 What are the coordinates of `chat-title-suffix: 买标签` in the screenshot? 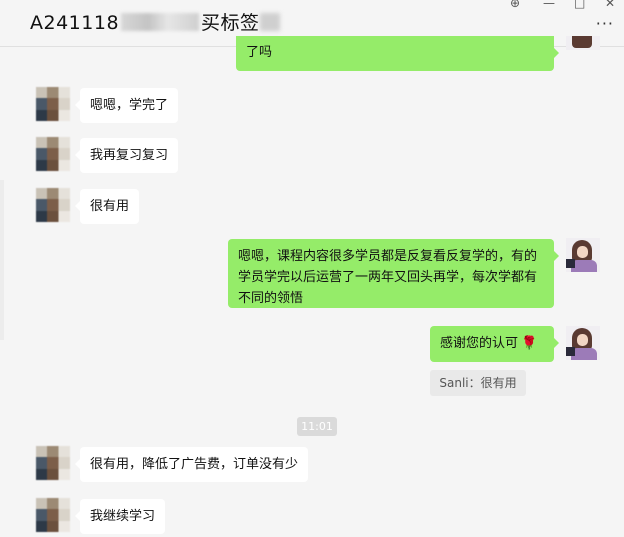 It's located at (230, 23).